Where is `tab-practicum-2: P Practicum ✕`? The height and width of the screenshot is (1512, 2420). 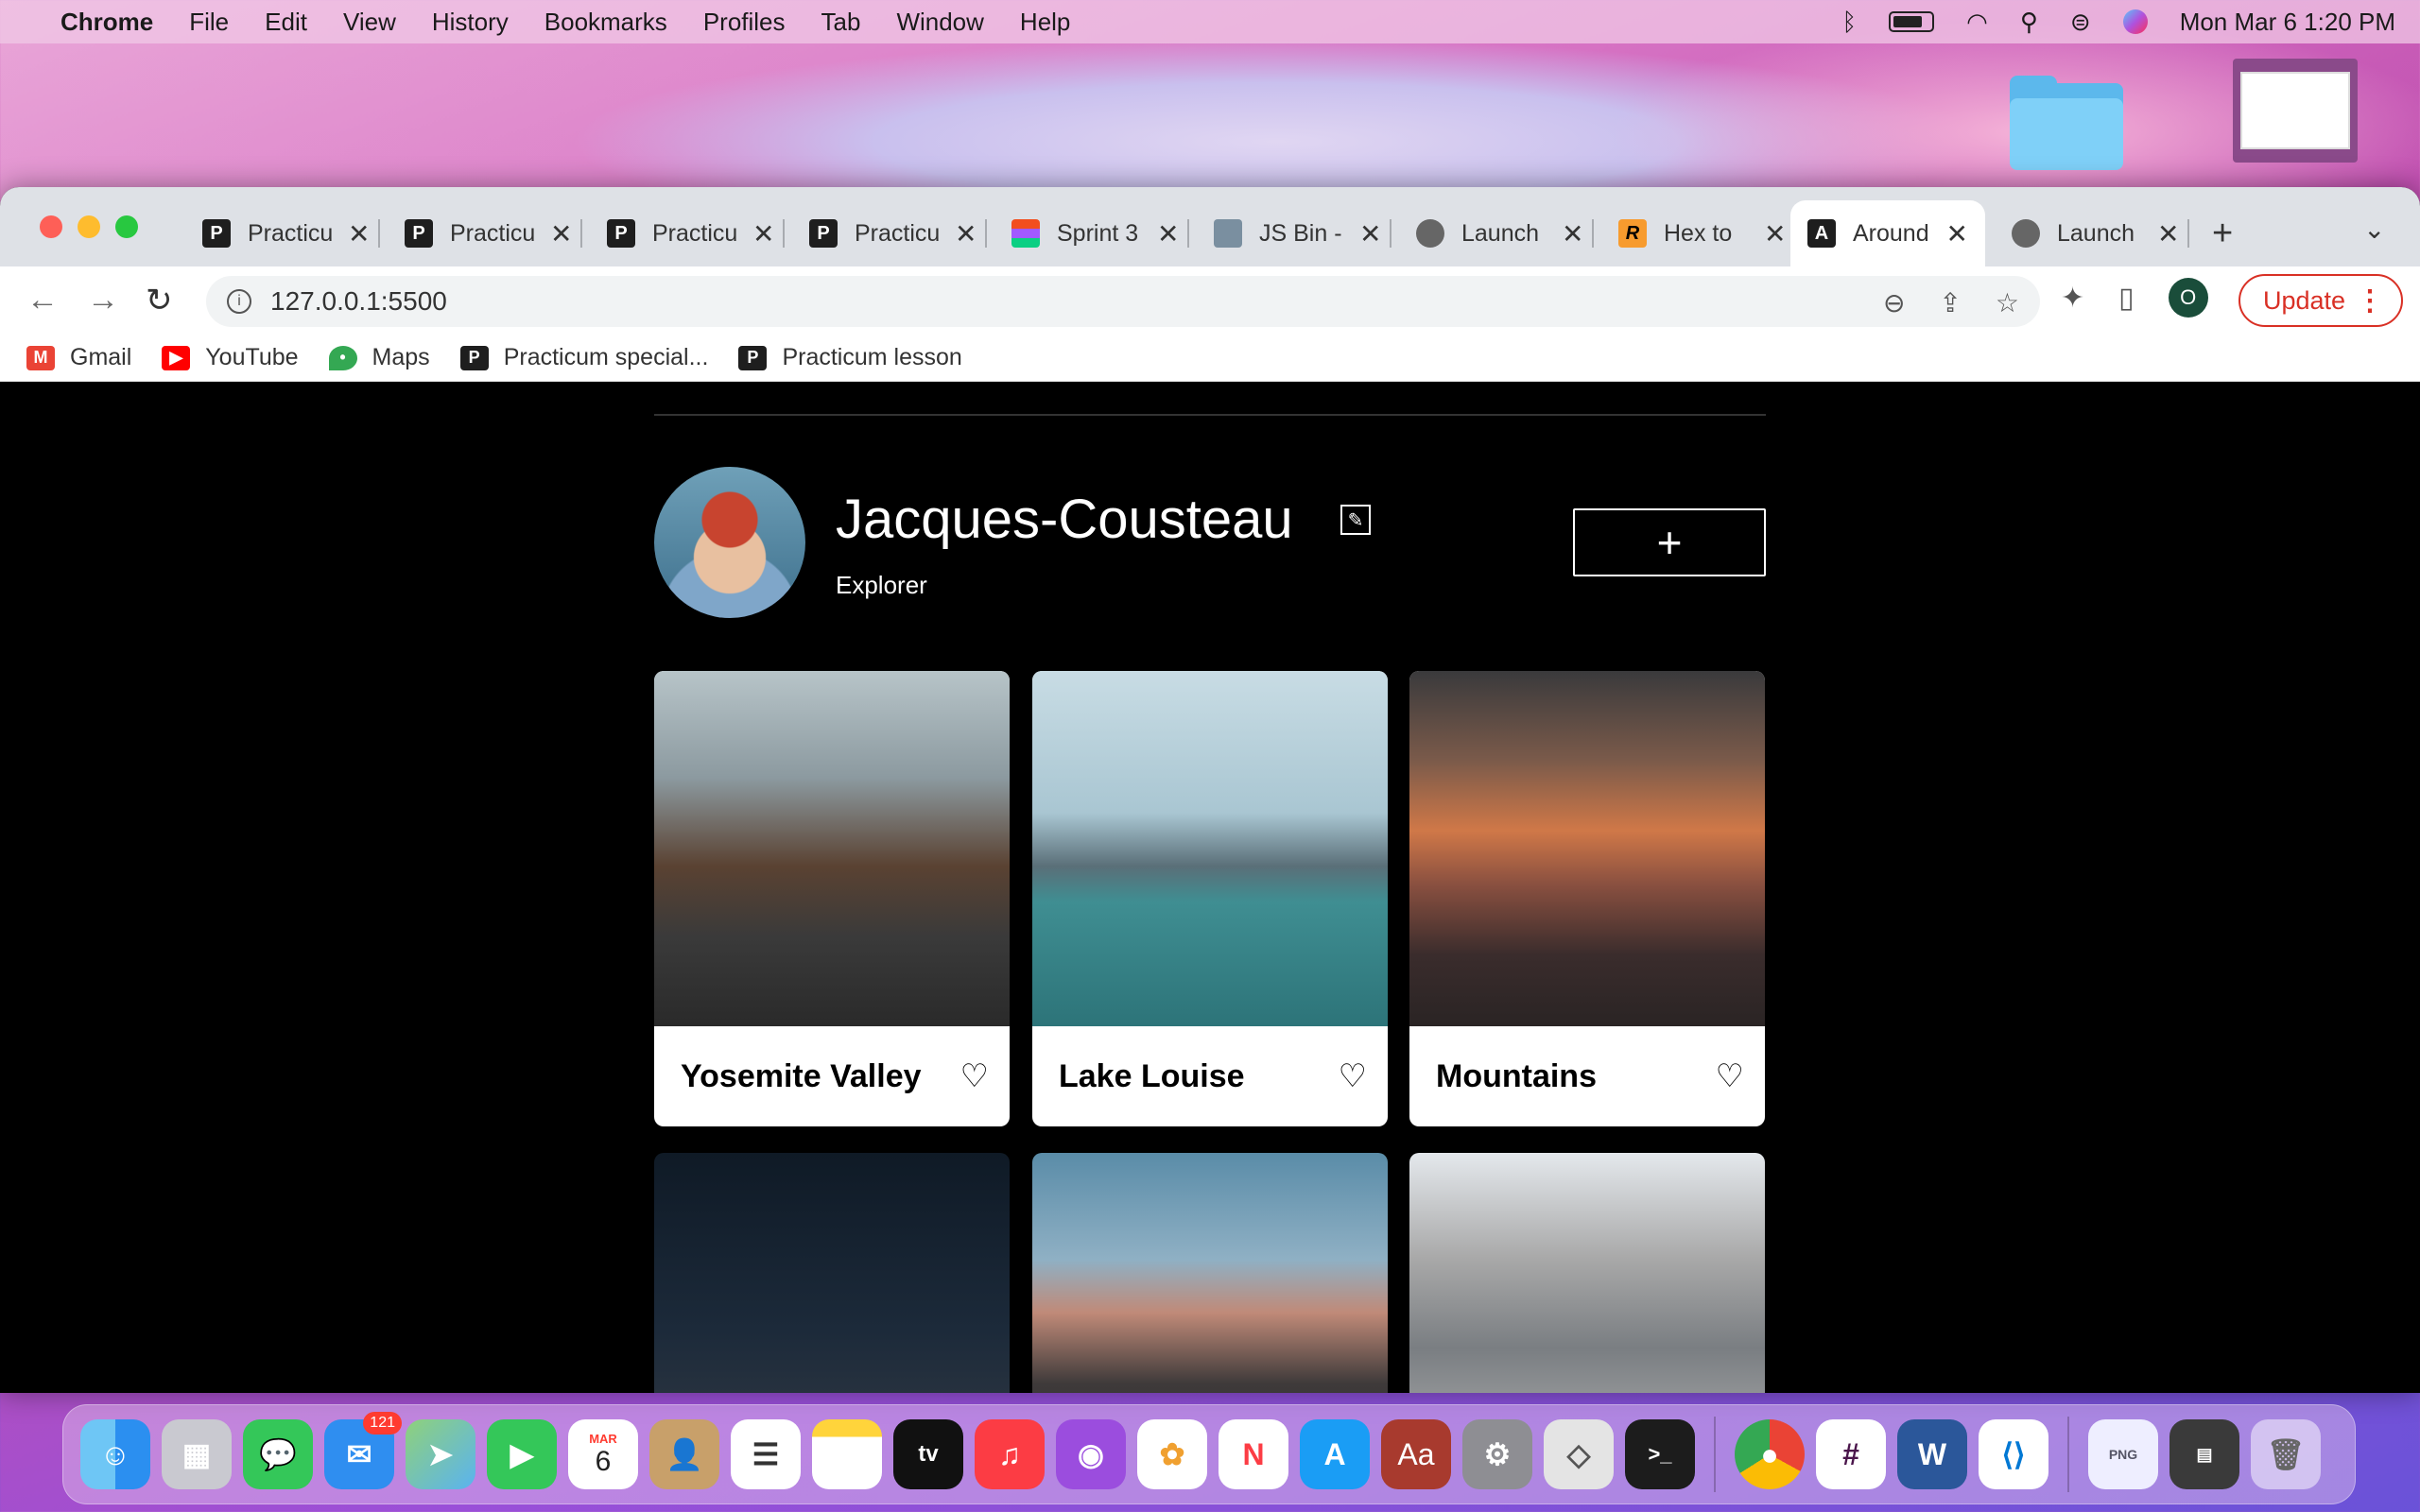
tab-practicum-2: P Practicum ✕ is located at coordinates (488, 233).